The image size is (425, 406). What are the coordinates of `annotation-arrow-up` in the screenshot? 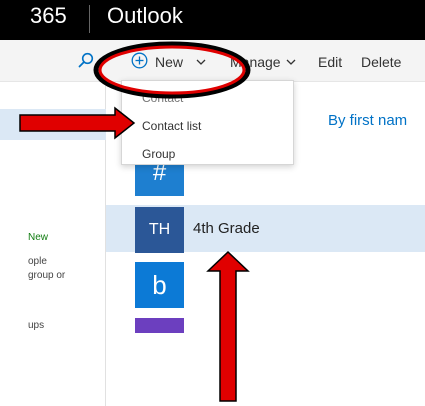 It's located at (228, 326).